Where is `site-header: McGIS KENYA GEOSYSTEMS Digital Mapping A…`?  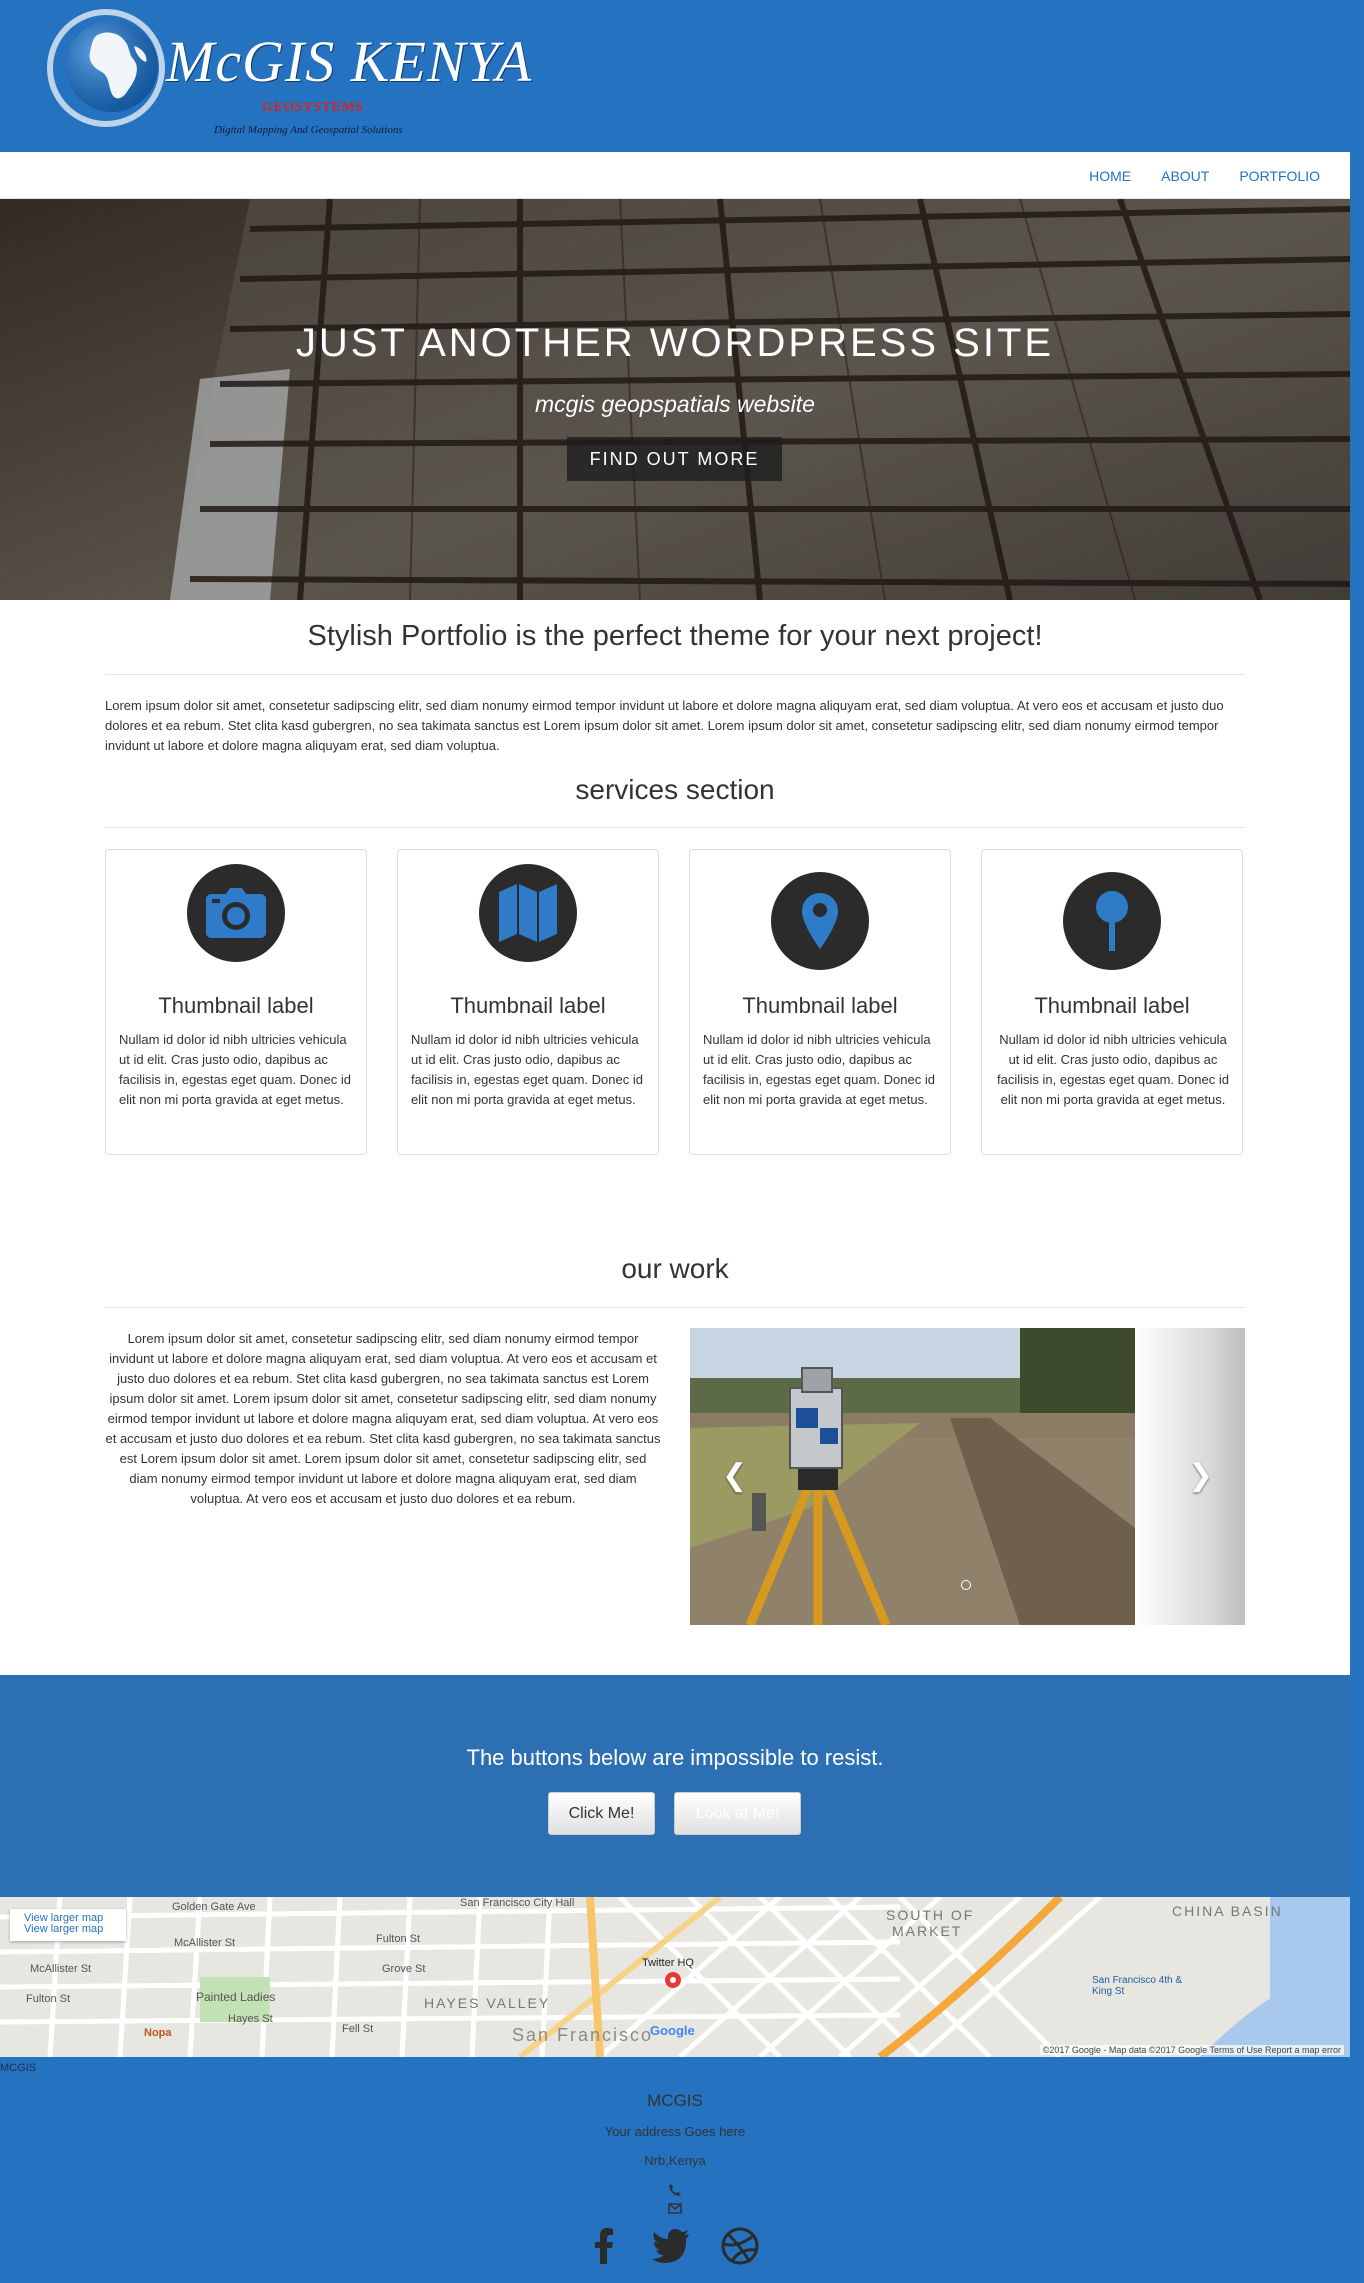 site-header: McGIS KENYA GEOSYSTEMS Digital Mapping A… is located at coordinates (682, 76).